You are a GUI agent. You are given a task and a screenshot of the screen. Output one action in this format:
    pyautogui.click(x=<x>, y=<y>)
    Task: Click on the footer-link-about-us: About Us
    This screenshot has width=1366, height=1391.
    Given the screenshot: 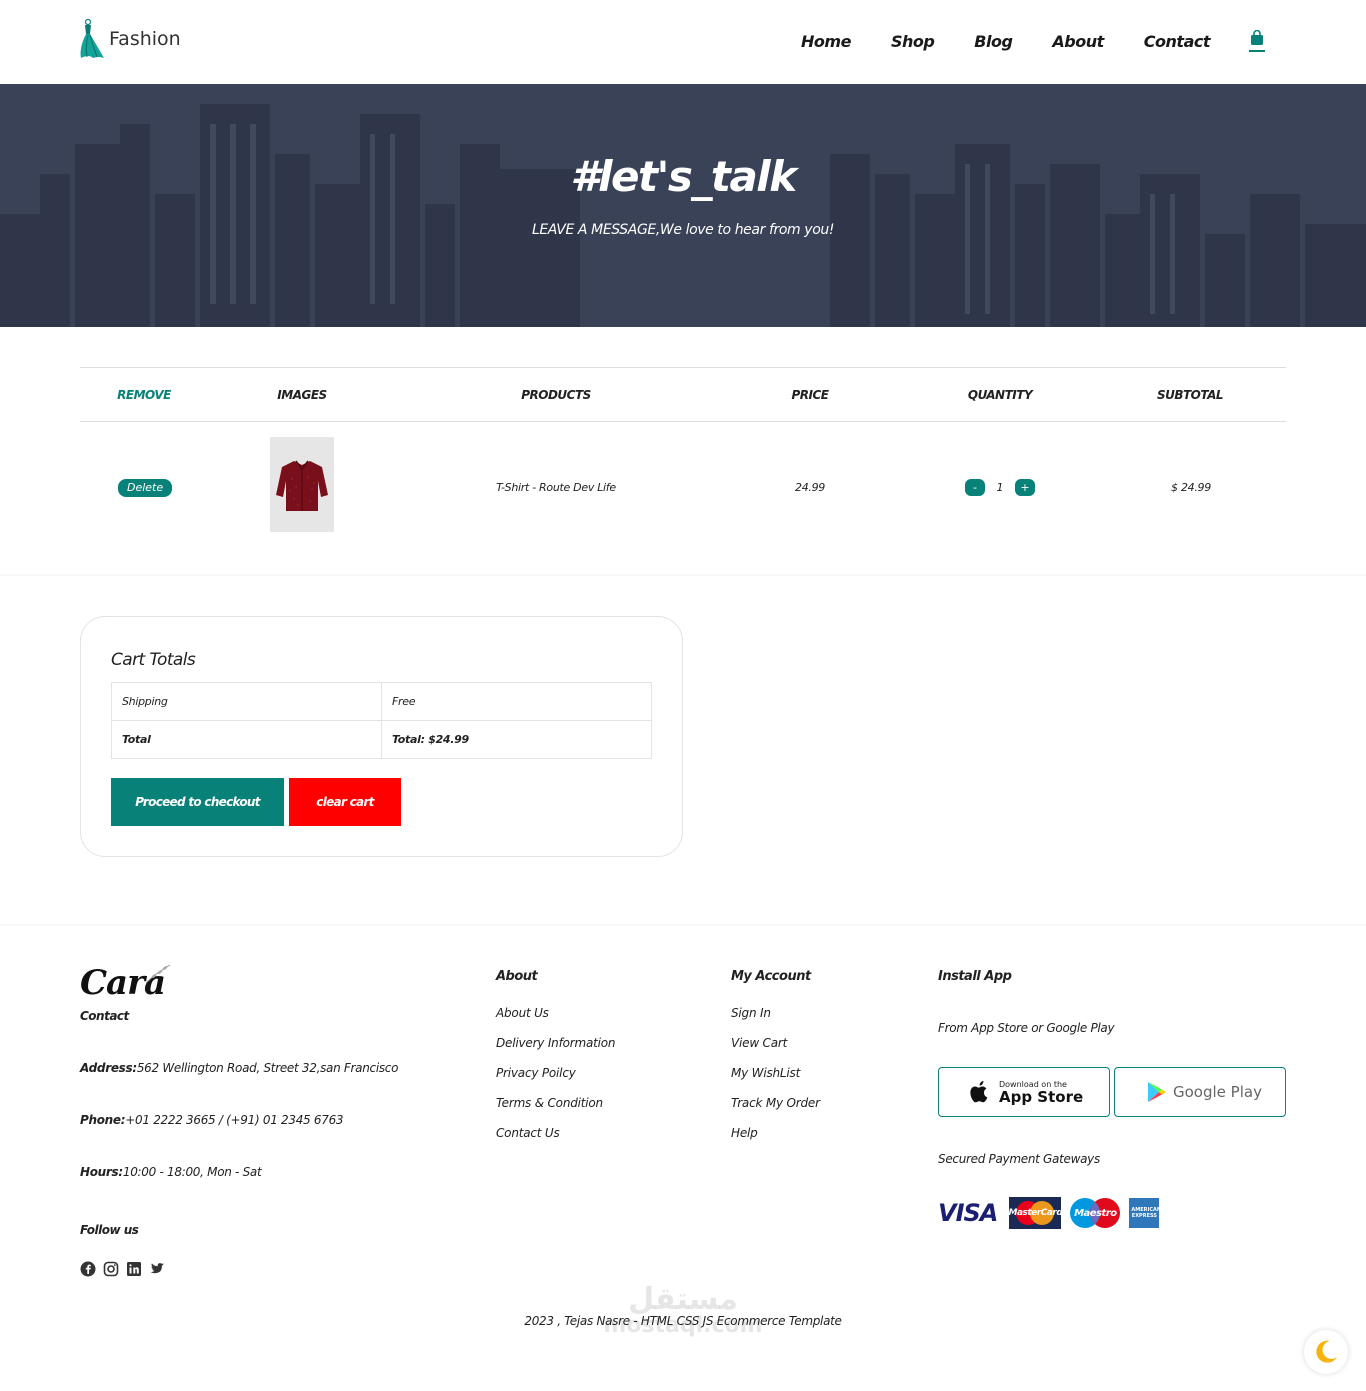 What is the action you would take?
    pyautogui.click(x=522, y=1013)
    